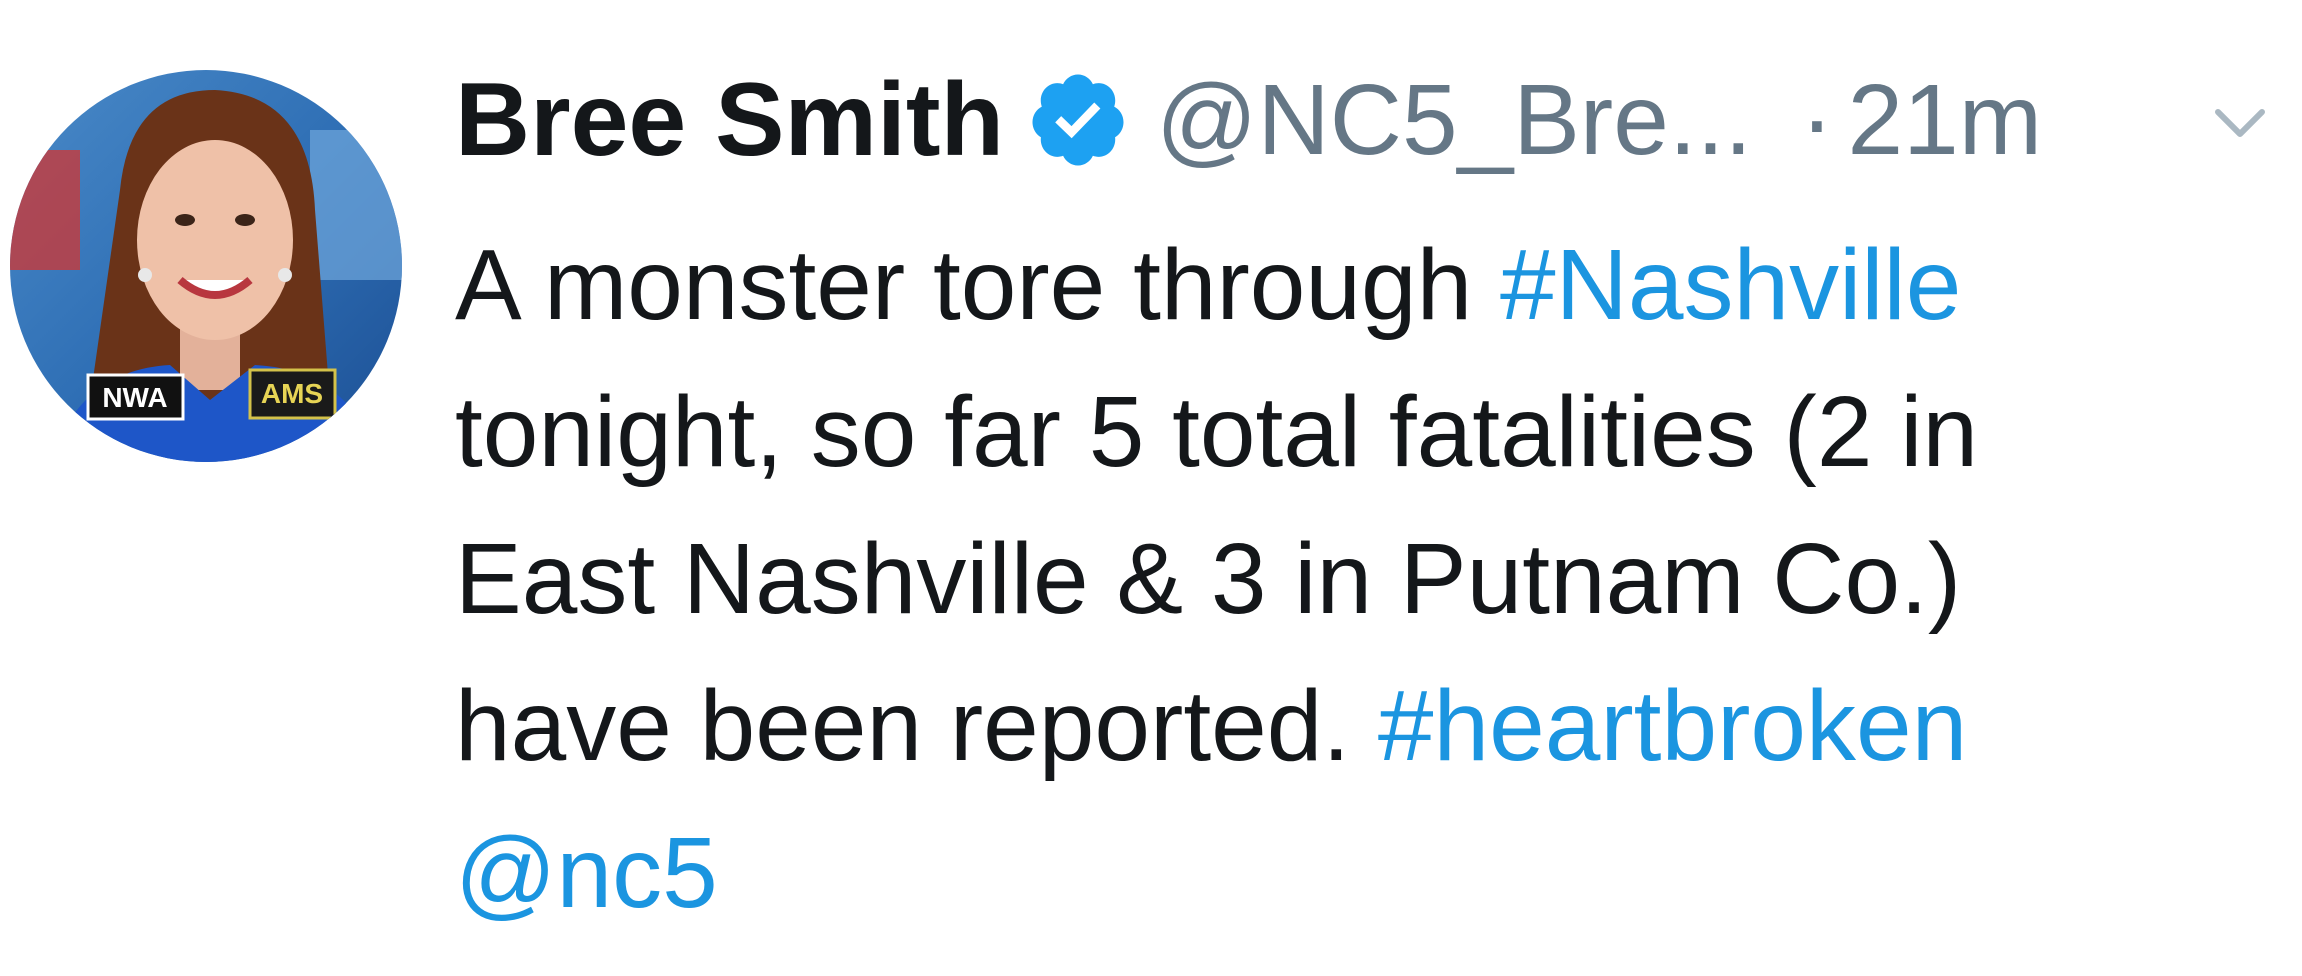 The image size is (2302, 976). I want to click on verified-badge-icon, so click(1078, 120).